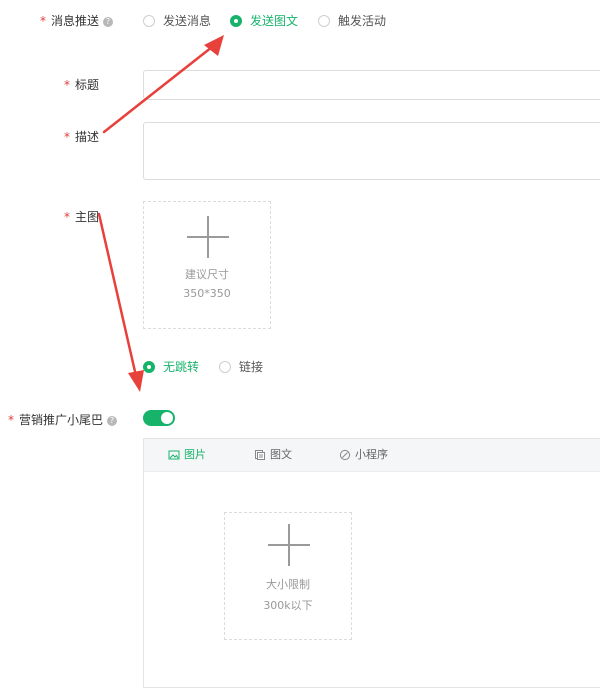  Describe the element at coordinates (120, 302) in the screenshot. I see `arrow-to-tail` at that location.